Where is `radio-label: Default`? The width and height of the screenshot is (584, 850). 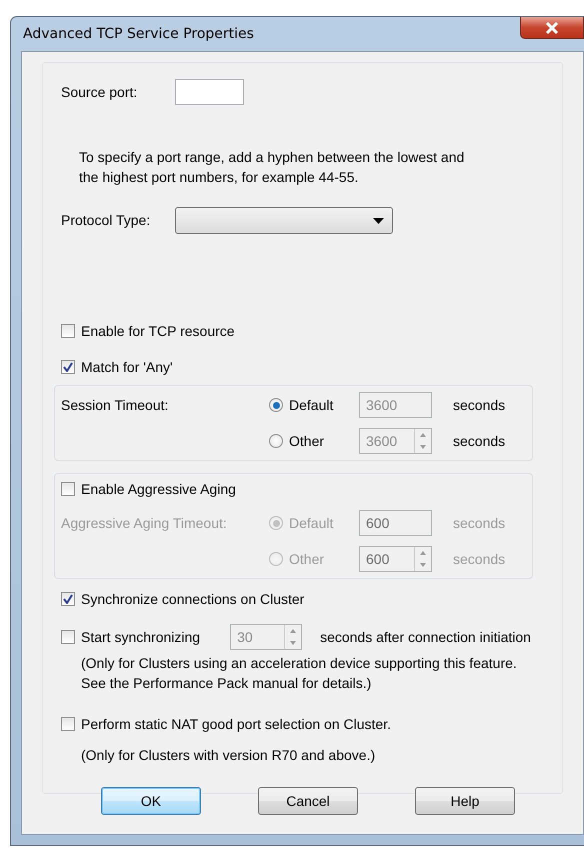 radio-label: Default is located at coordinates (311, 405).